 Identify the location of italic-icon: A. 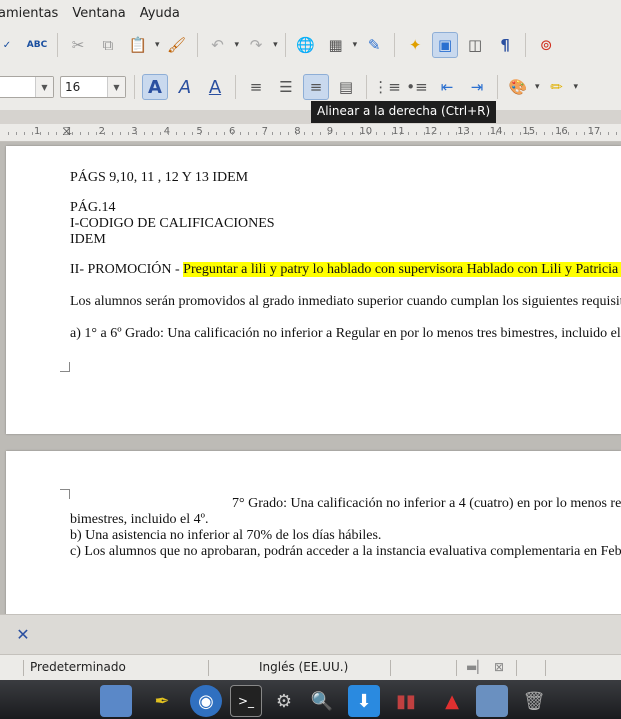
(185, 87).